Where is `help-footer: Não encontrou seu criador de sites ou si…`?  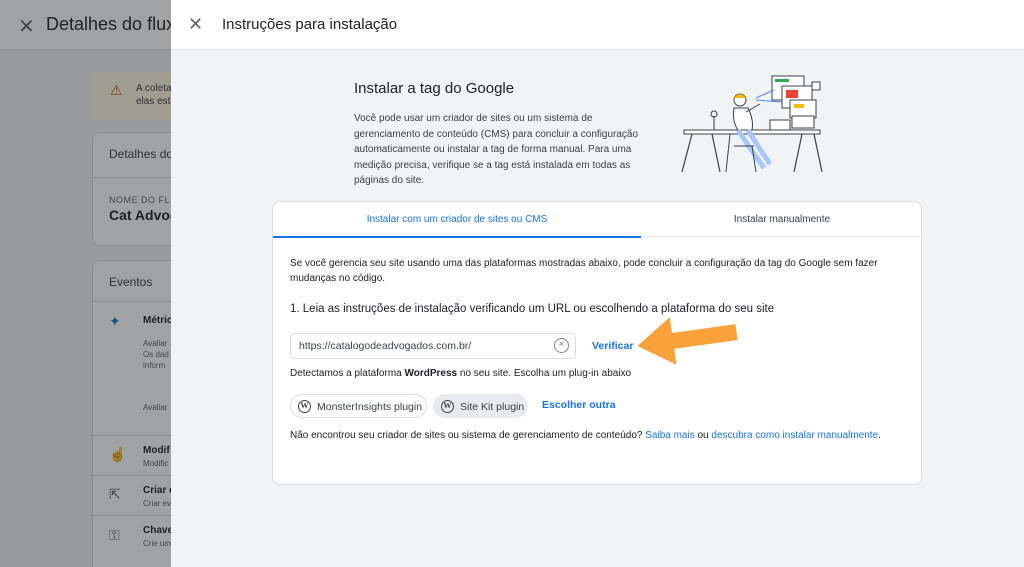 help-footer: Não encontrou seu criador de sites ou si… is located at coordinates (585, 435).